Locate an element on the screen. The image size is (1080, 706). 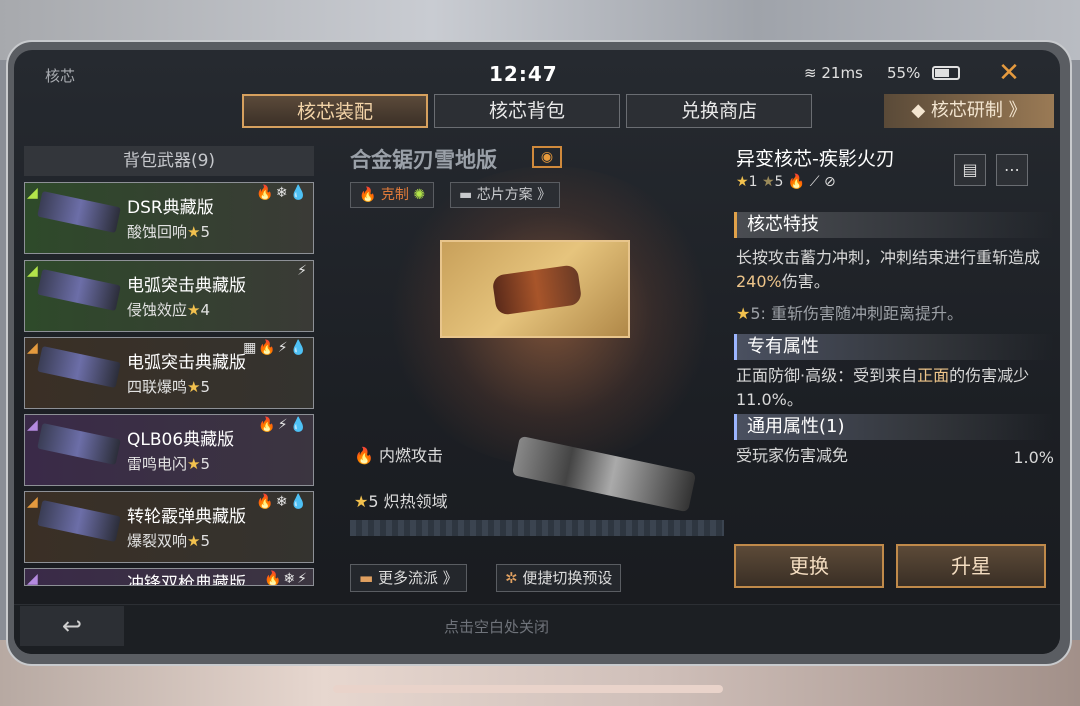
section-core-skill: 核芯特技 is located at coordinates (894, 225).